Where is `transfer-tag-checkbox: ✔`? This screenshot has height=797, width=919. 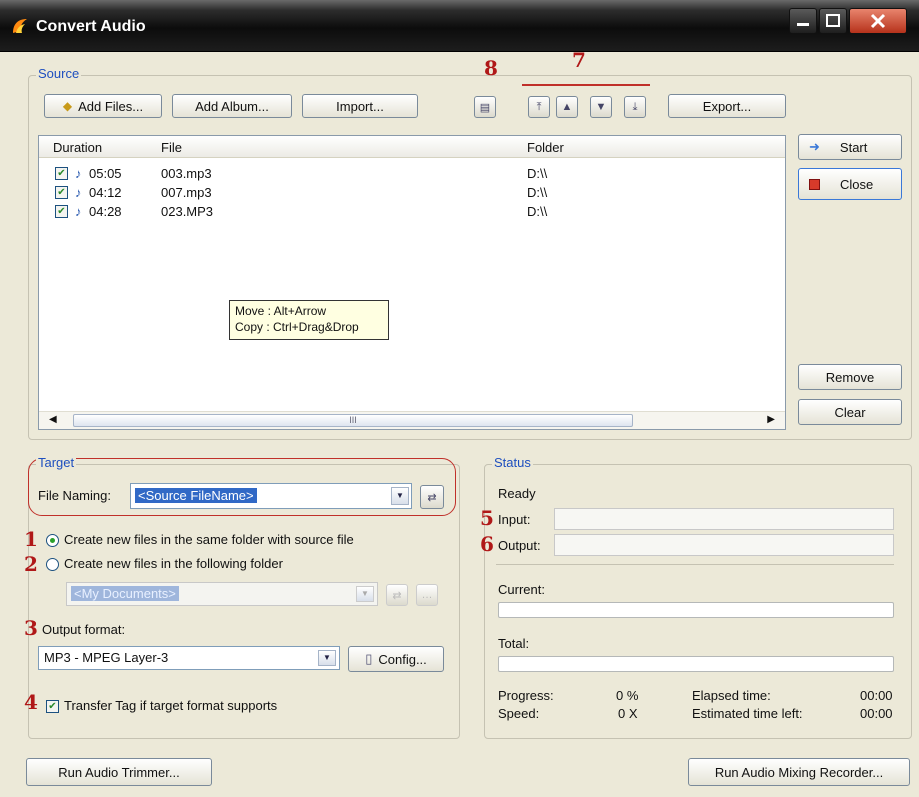 transfer-tag-checkbox: ✔ is located at coordinates (52, 706).